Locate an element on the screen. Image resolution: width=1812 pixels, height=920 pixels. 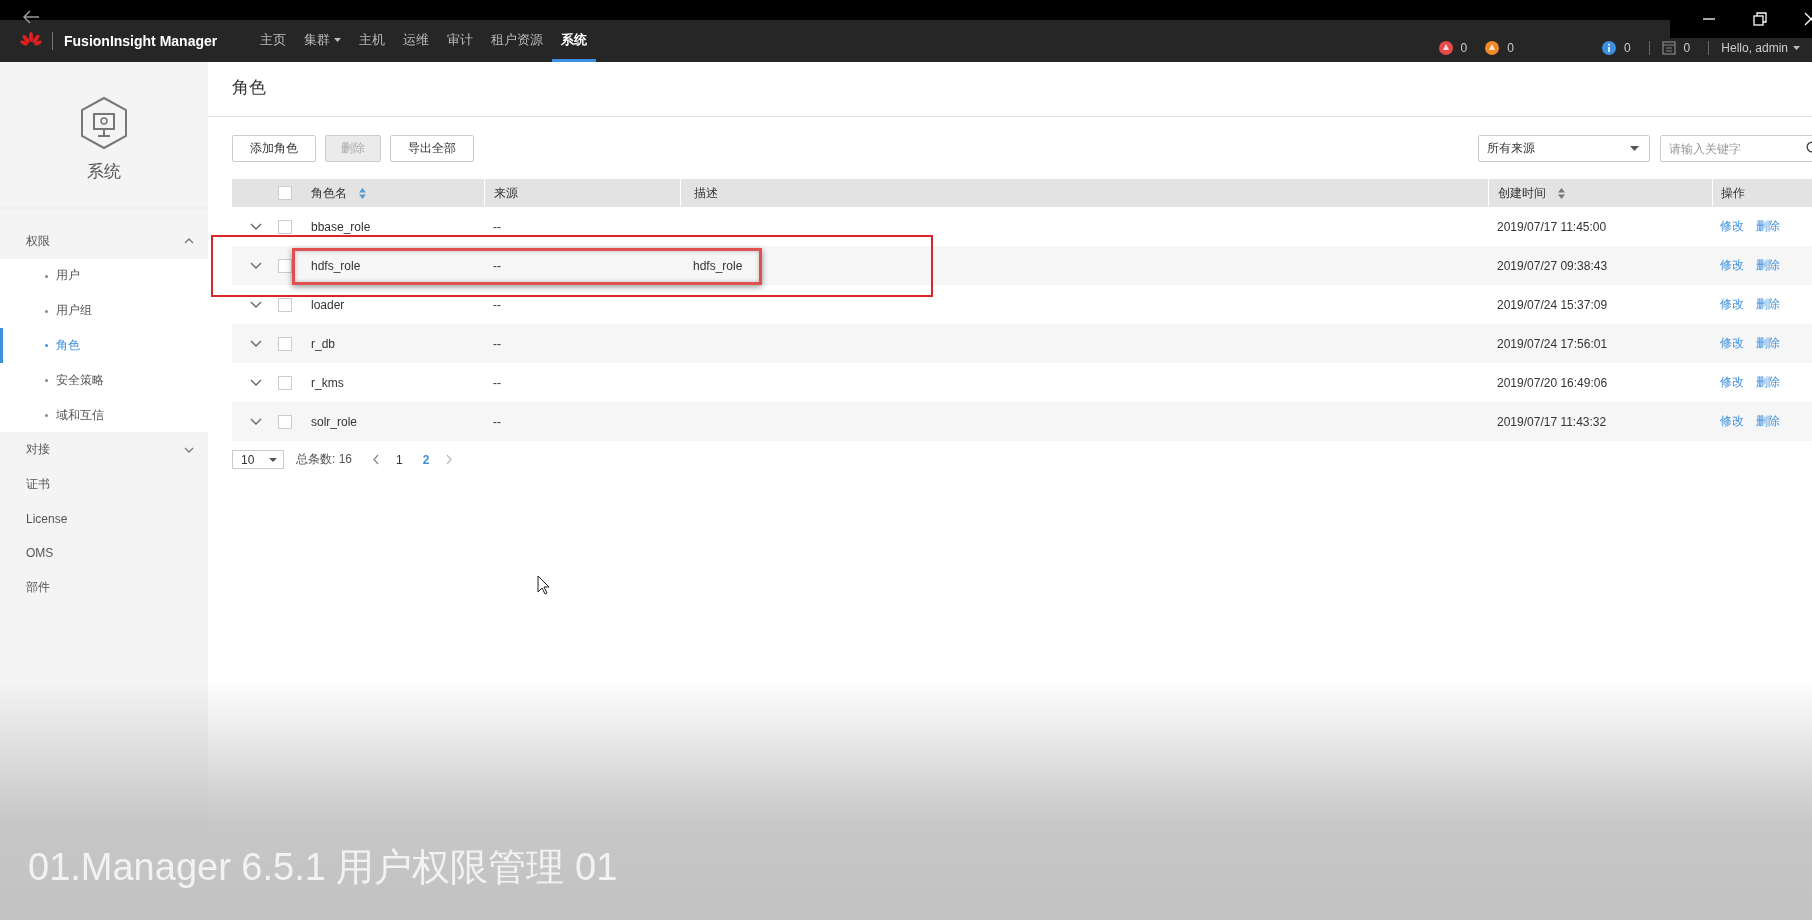
nav-tab: 审计 is located at coordinates (460, 41).